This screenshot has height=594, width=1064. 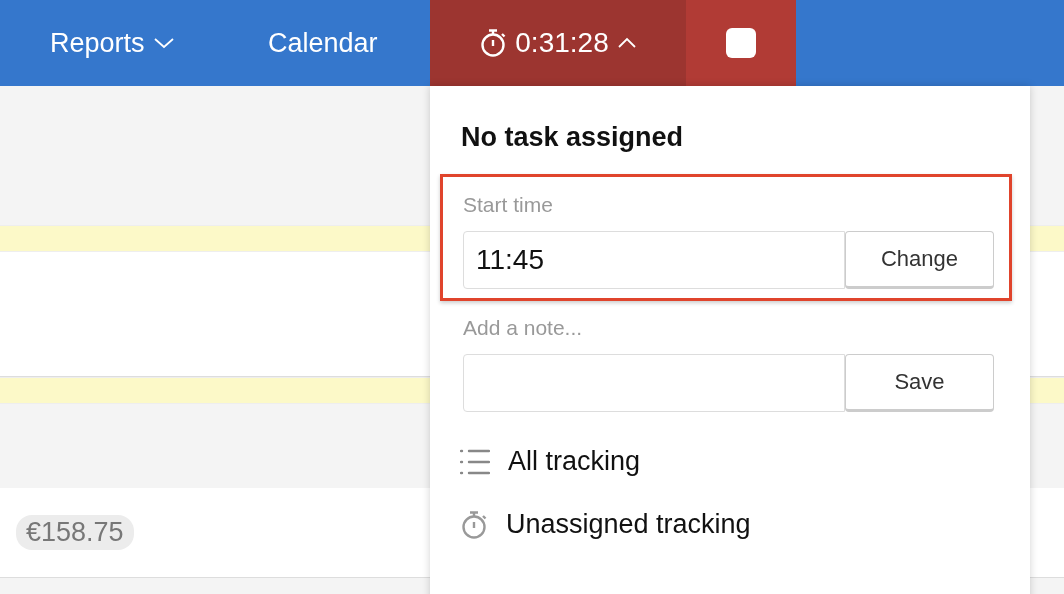 I want to click on nav-link: Calendar, so click(x=323, y=43).